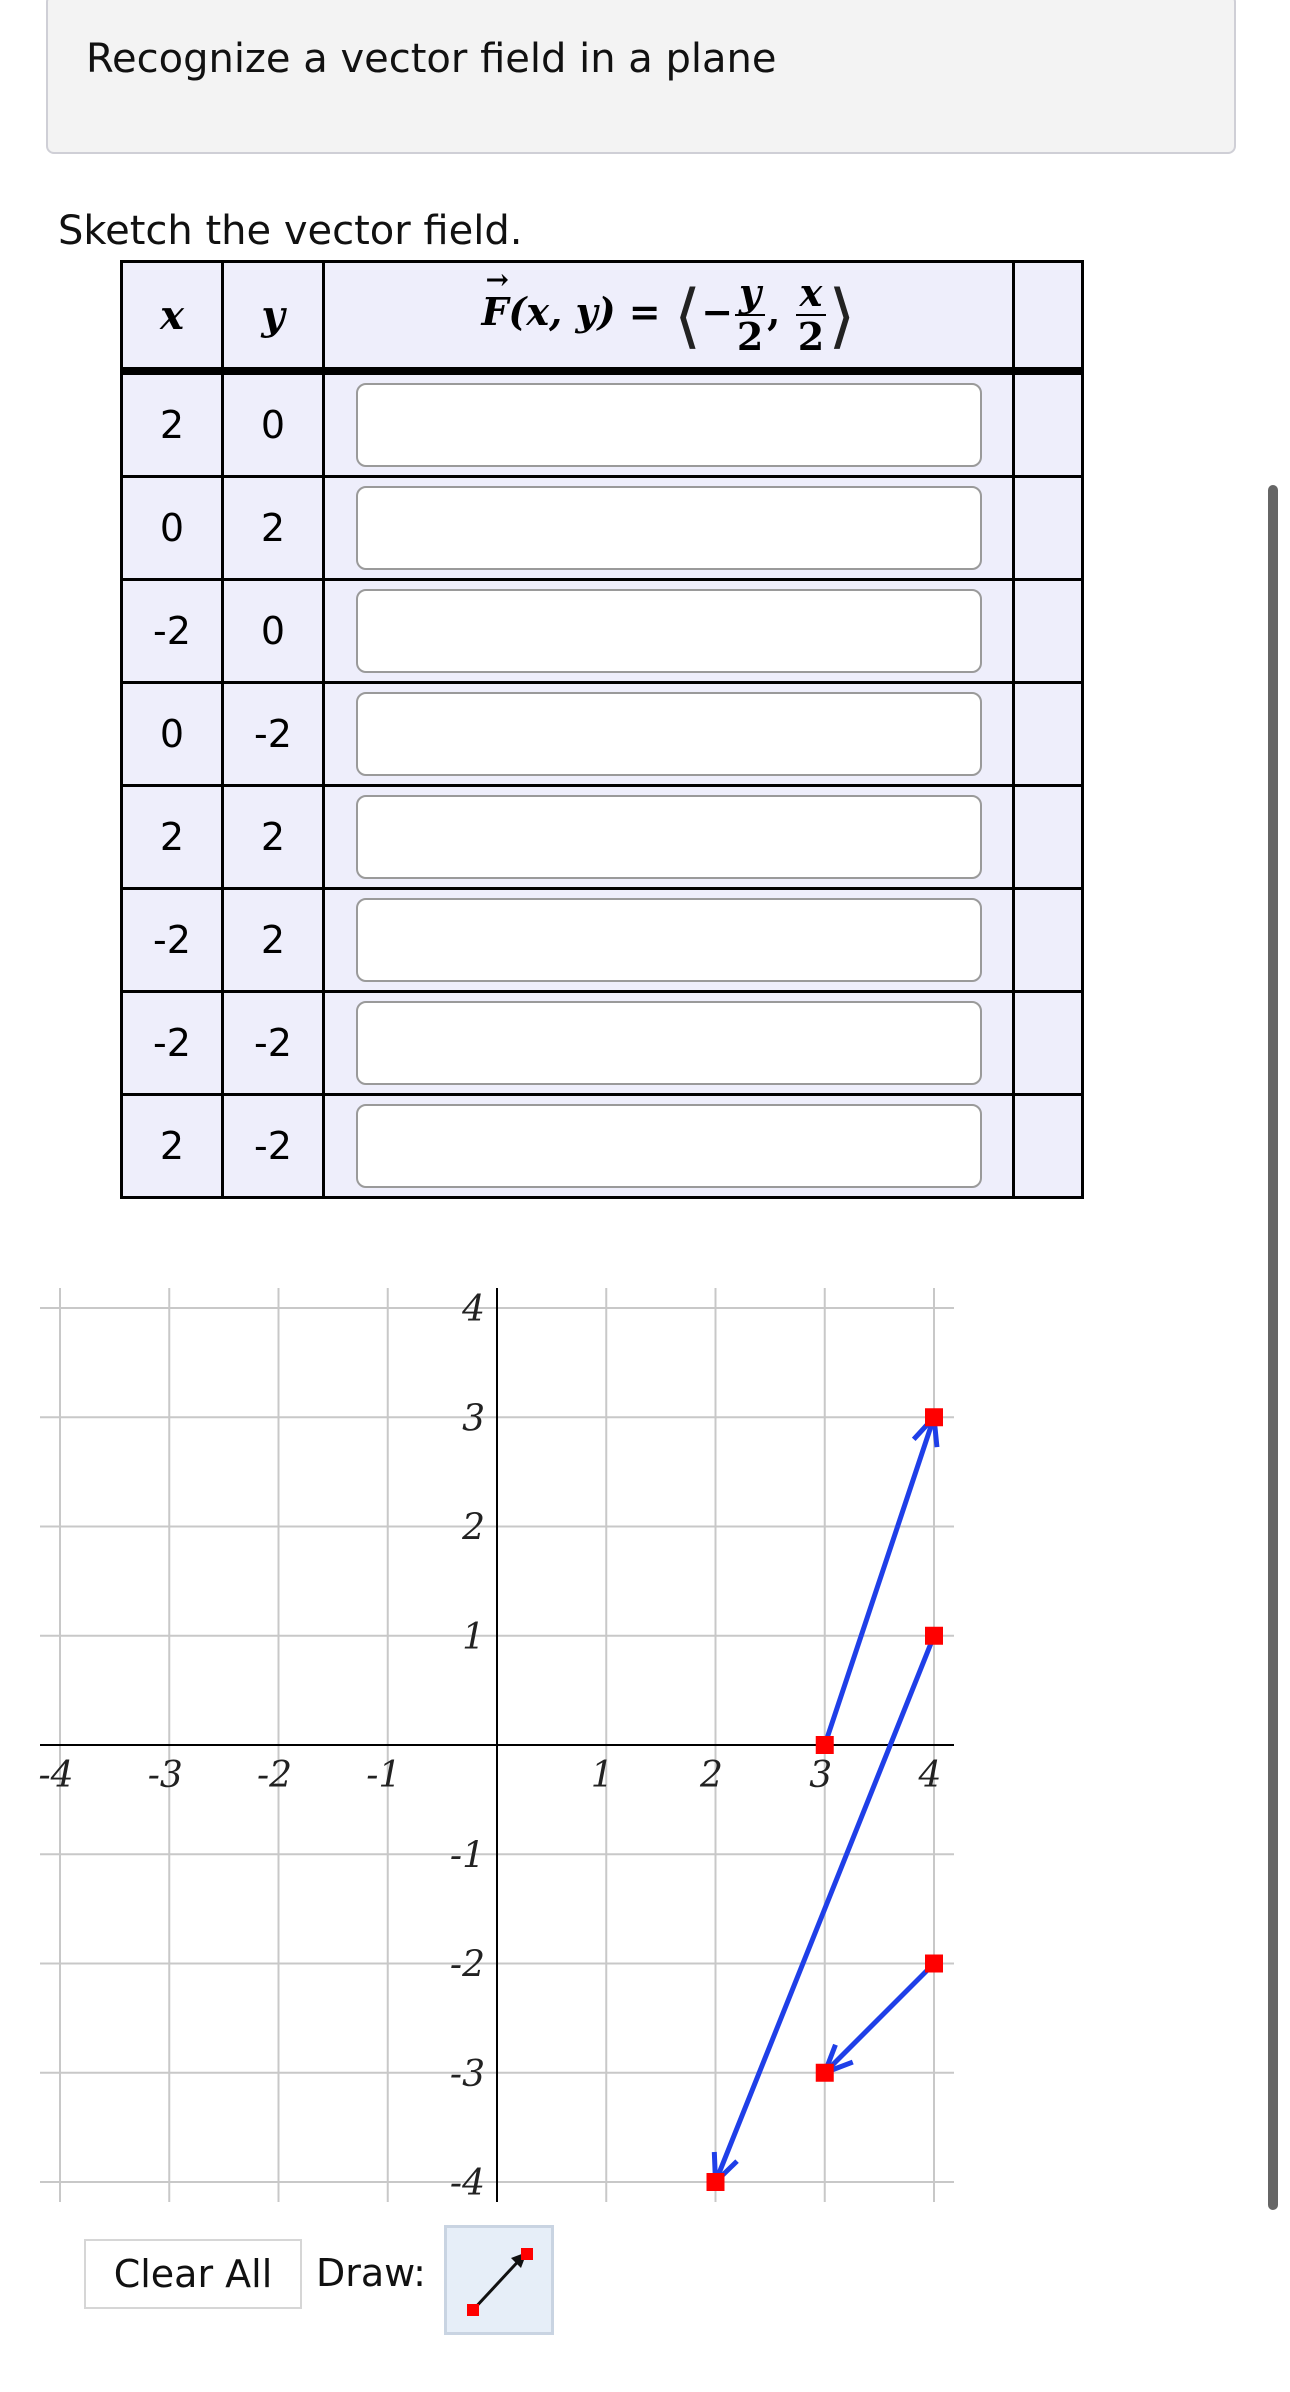  What do you see at coordinates (473, 1418) in the screenshot?
I see `y-tick-label: 3` at bounding box center [473, 1418].